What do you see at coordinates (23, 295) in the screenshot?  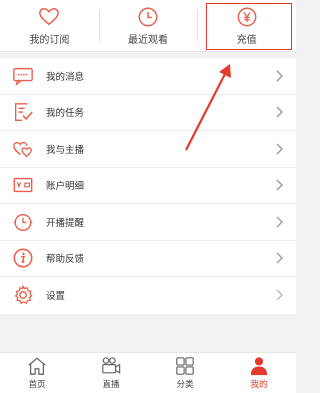 I see `settings-icon` at bounding box center [23, 295].